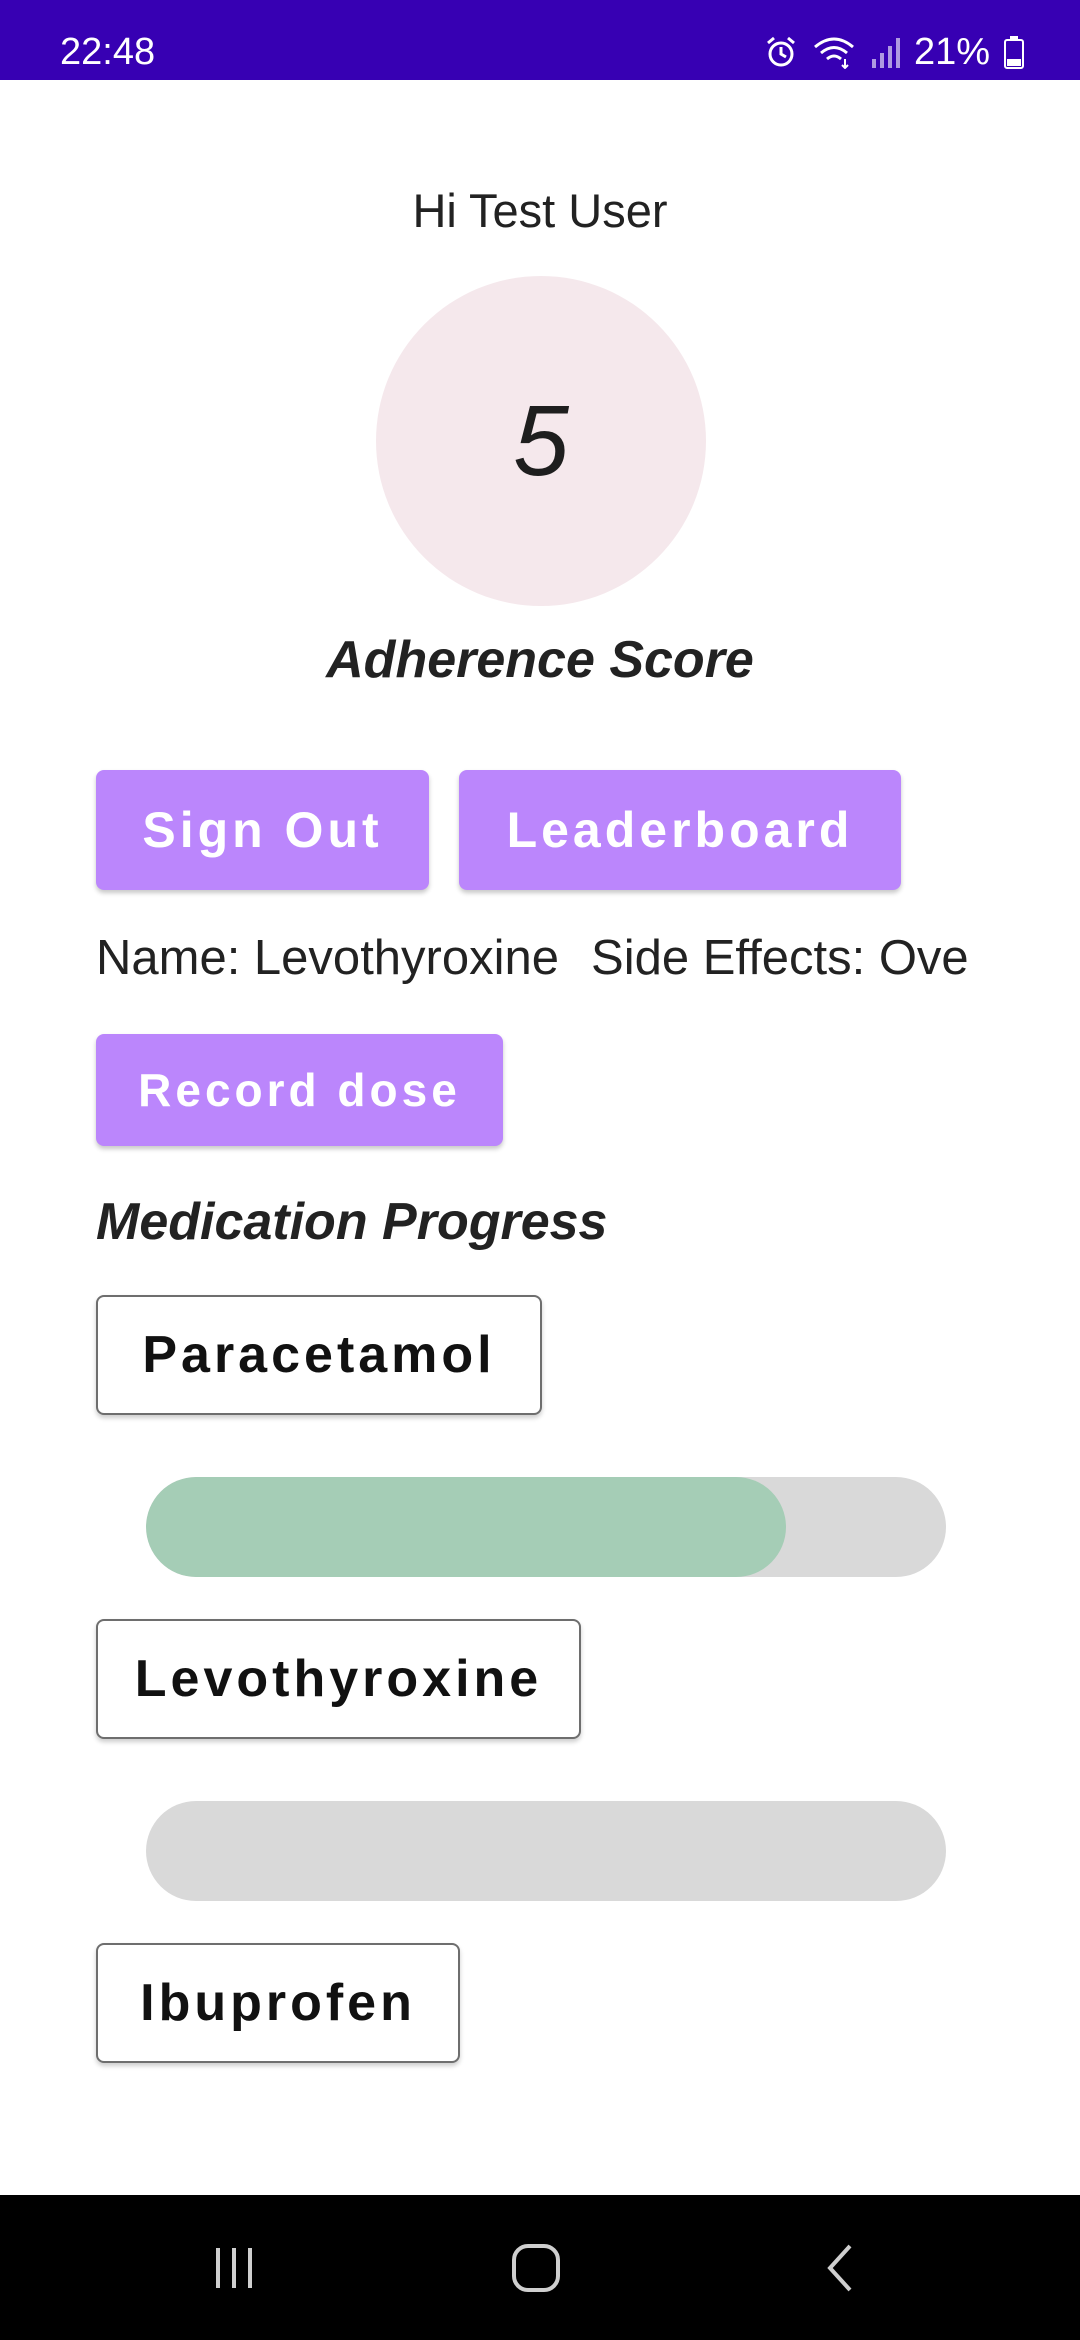 Image resolution: width=1080 pixels, height=2340 pixels. I want to click on medication-button-ibuprofen: Ibuprofen, so click(278, 2003).